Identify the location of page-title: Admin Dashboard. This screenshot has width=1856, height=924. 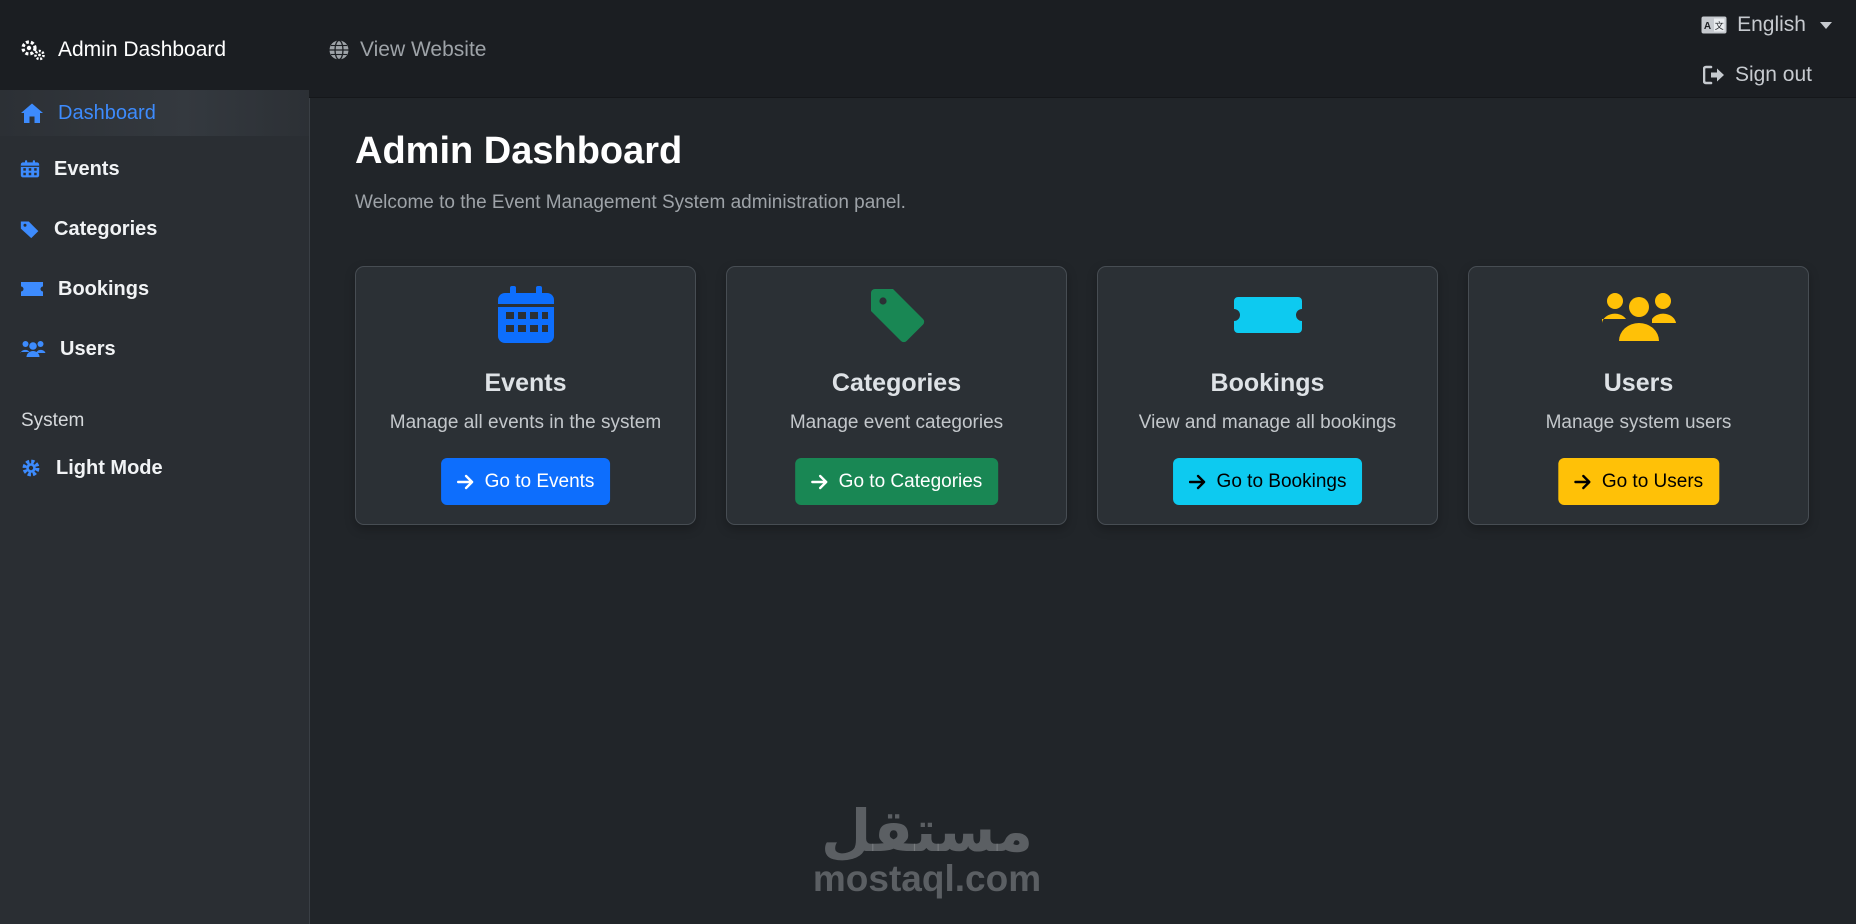
(519, 151).